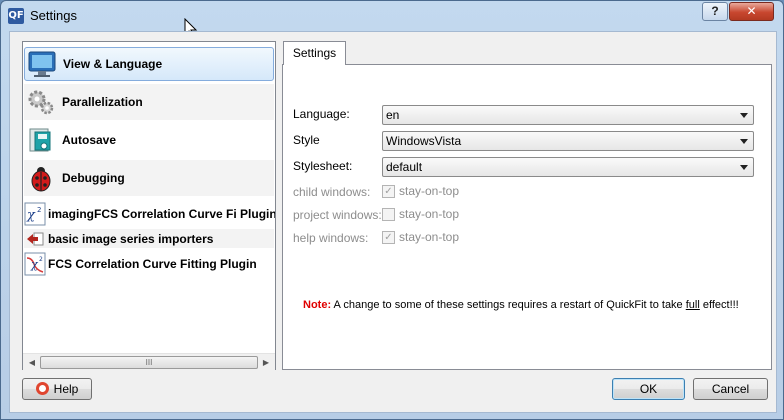 The width and height of the screenshot is (784, 420). Describe the element at coordinates (317, 305) in the screenshot. I see `note-prefix: Note:` at that location.